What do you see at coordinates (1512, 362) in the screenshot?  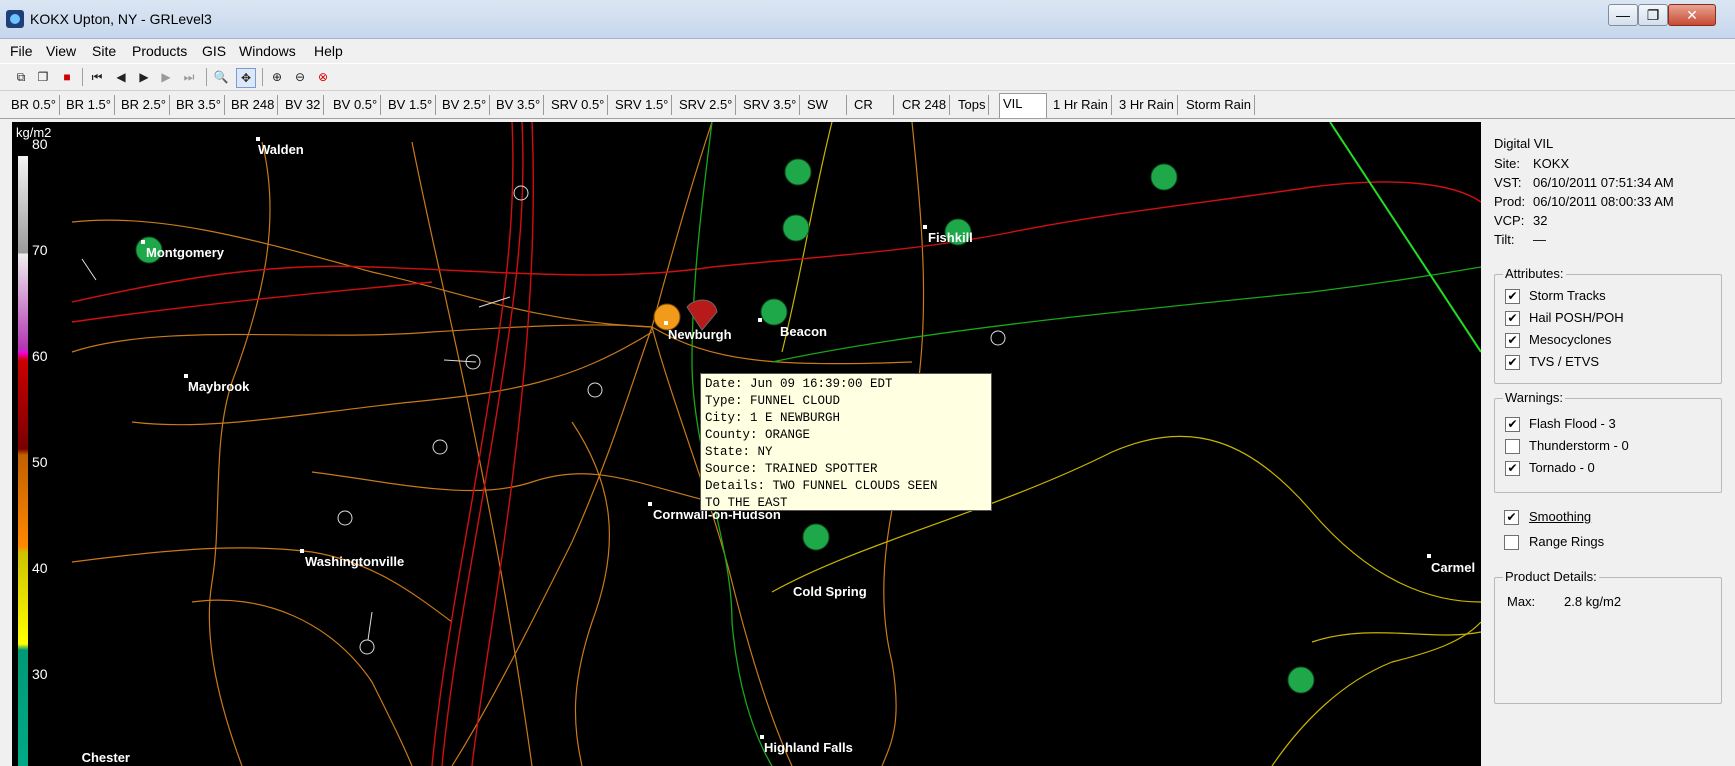 I see `tvs-etvs-checkbox: ✔` at bounding box center [1512, 362].